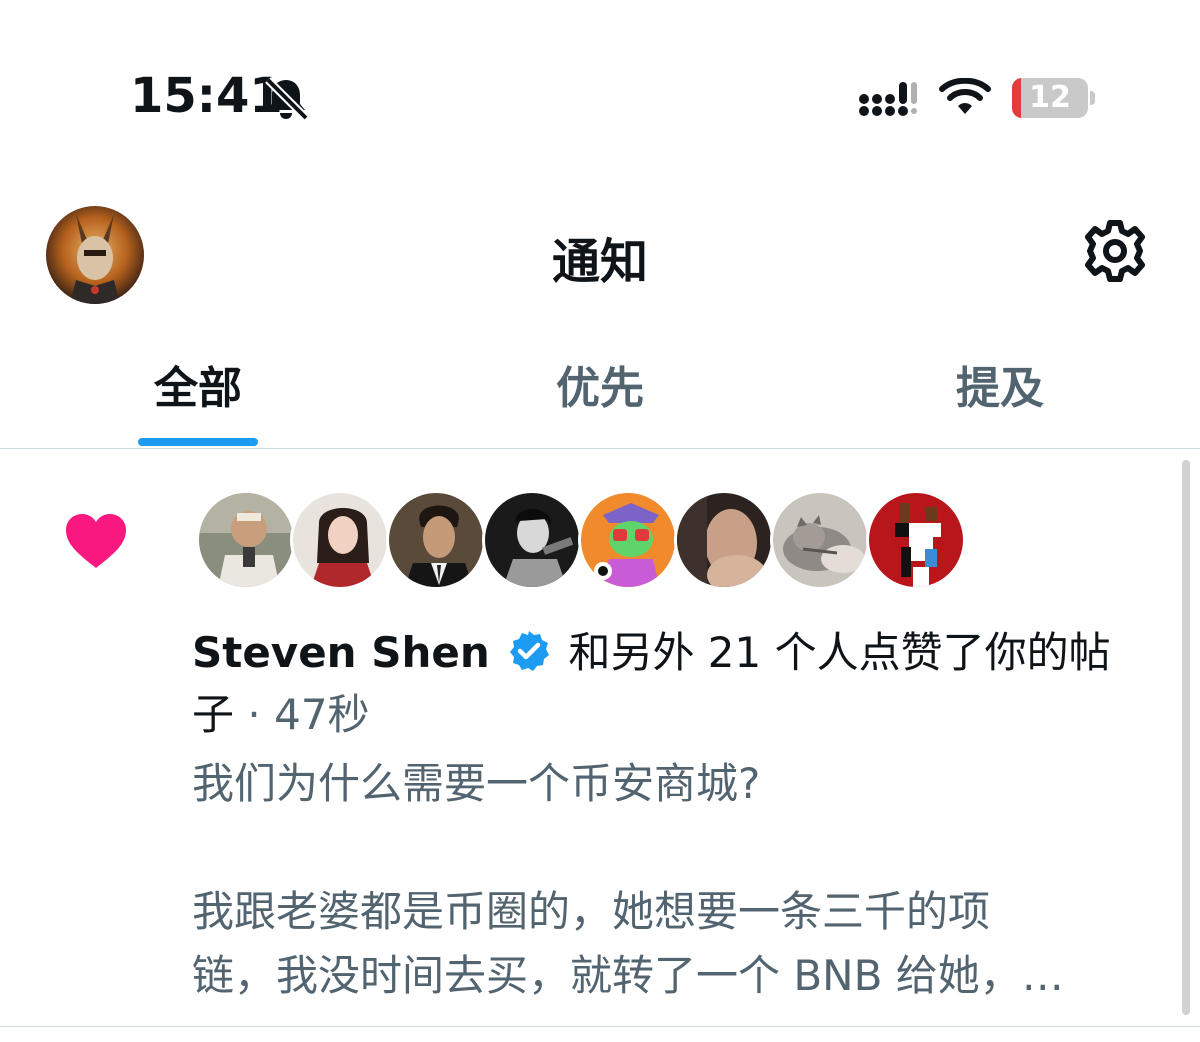 The image size is (1200, 1042). Describe the element at coordinates (600, 384) in the screenshot. I see `tab-priority: 优先` at that location.